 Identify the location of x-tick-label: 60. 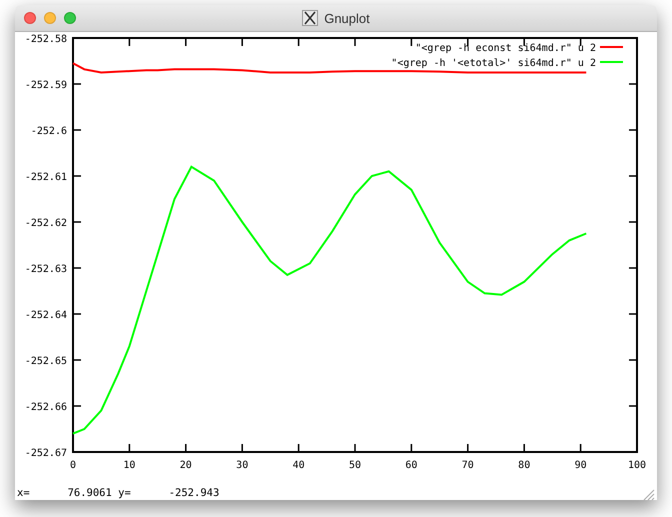
(411, 465).